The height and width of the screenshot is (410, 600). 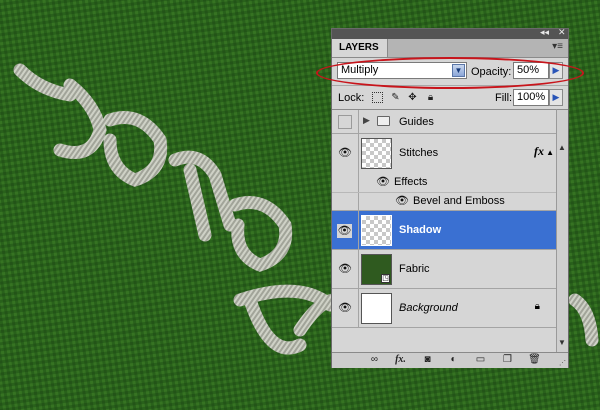 I want to click on chevron-down-icon: ▼, so click(x=458, y=70).